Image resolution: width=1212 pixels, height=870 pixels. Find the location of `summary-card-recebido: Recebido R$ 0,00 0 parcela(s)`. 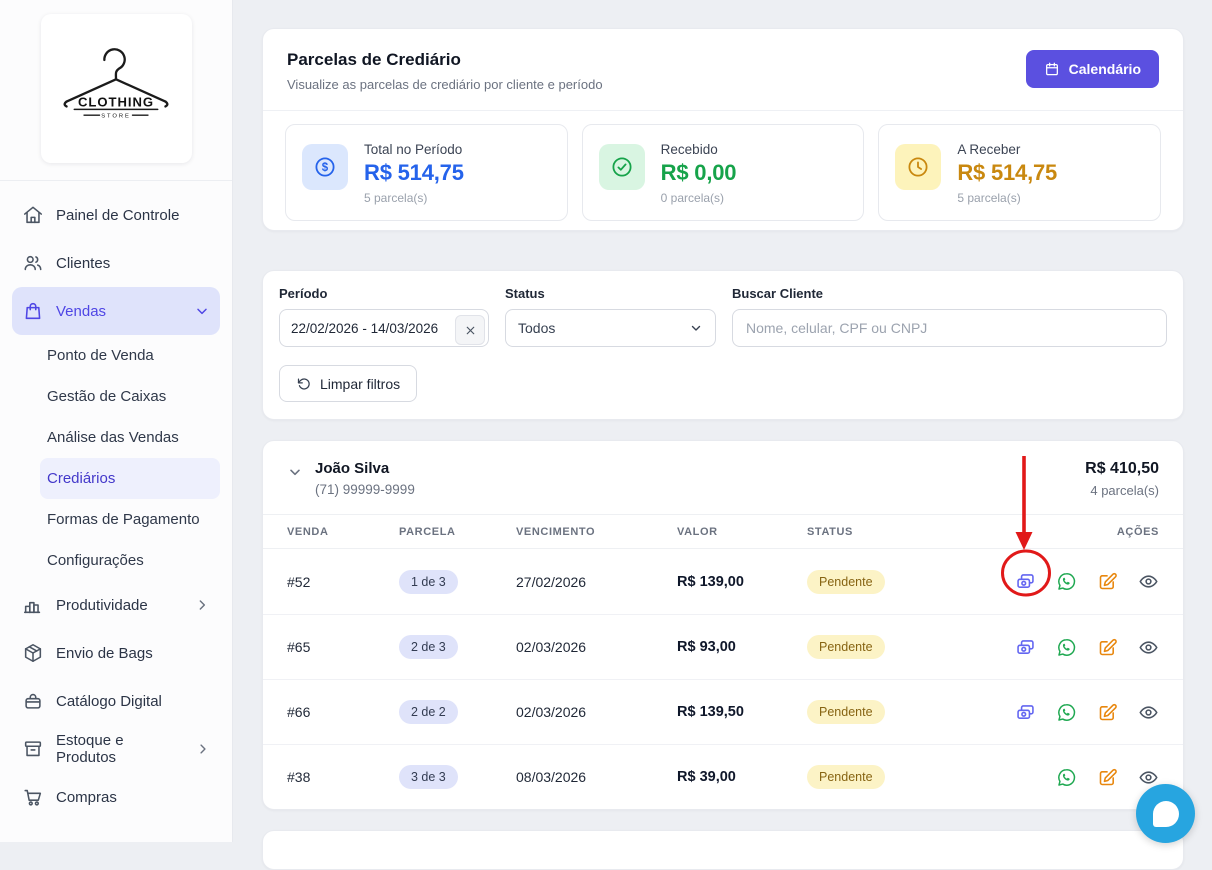

summary-card-recebido: Recebido R$ 0,00 0 parcela(s) is located at coordinates (723, 172).